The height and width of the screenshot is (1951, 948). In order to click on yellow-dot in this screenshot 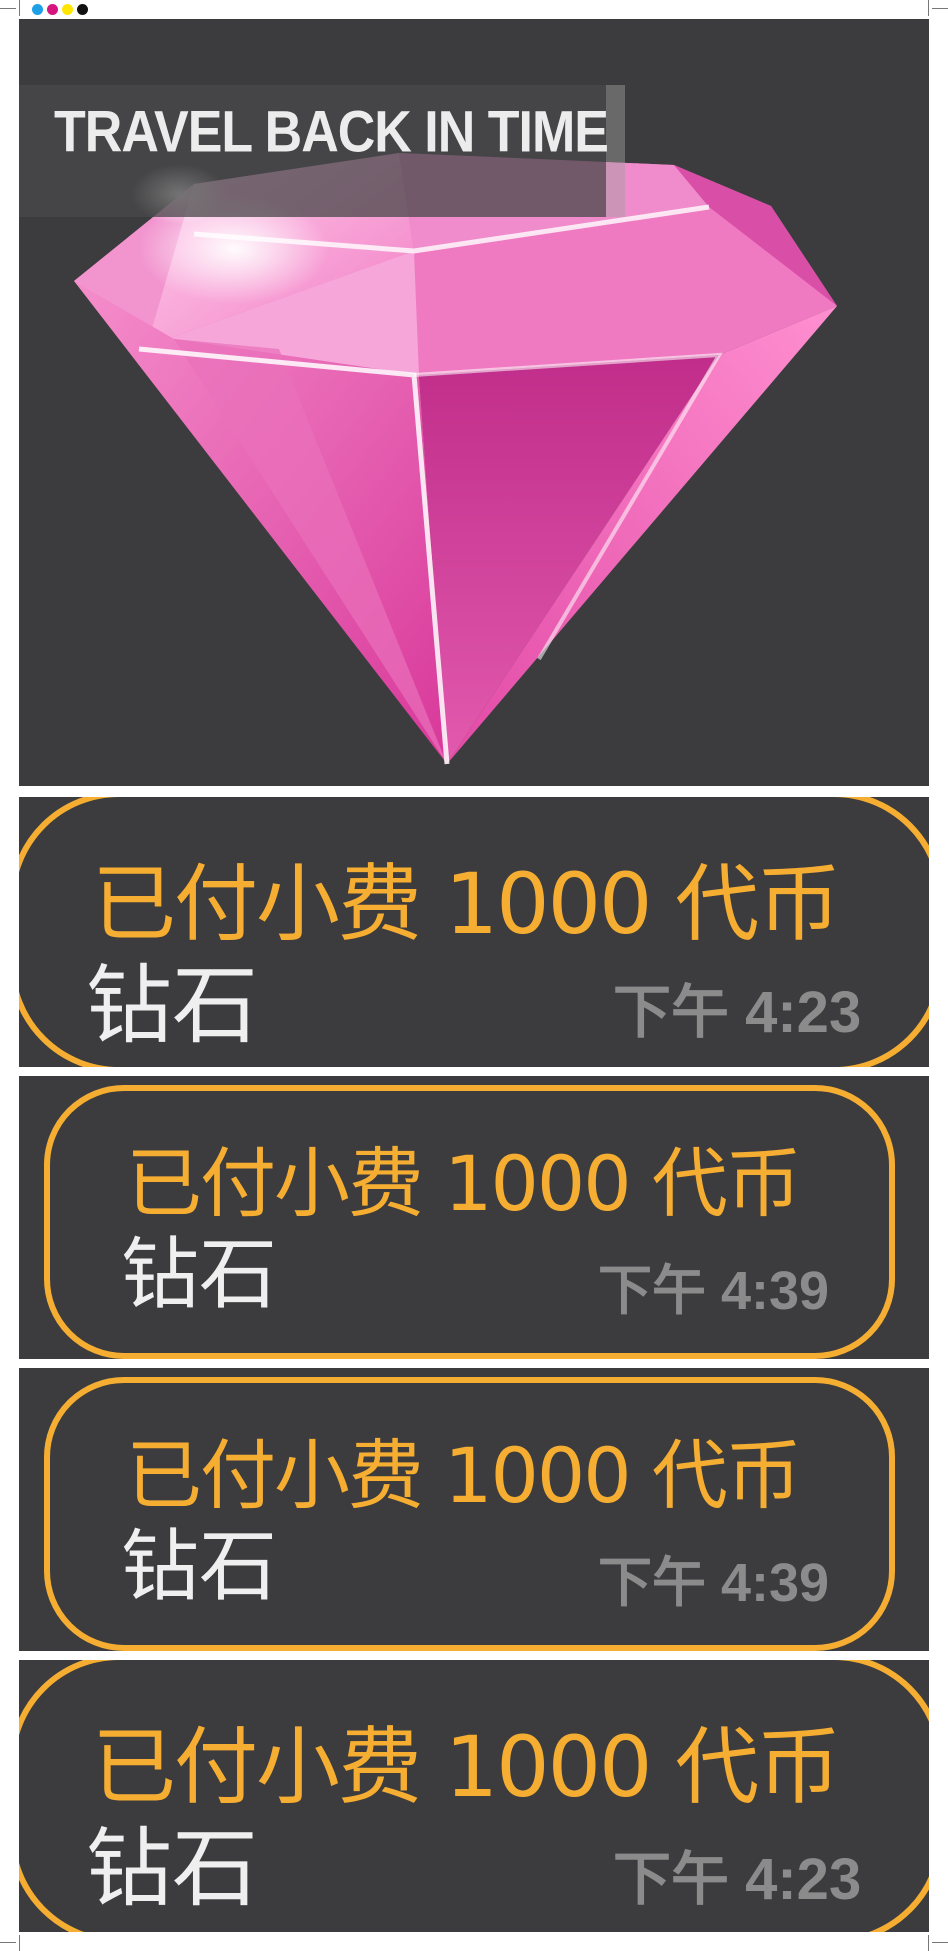, I will do `click(67, 9)`.